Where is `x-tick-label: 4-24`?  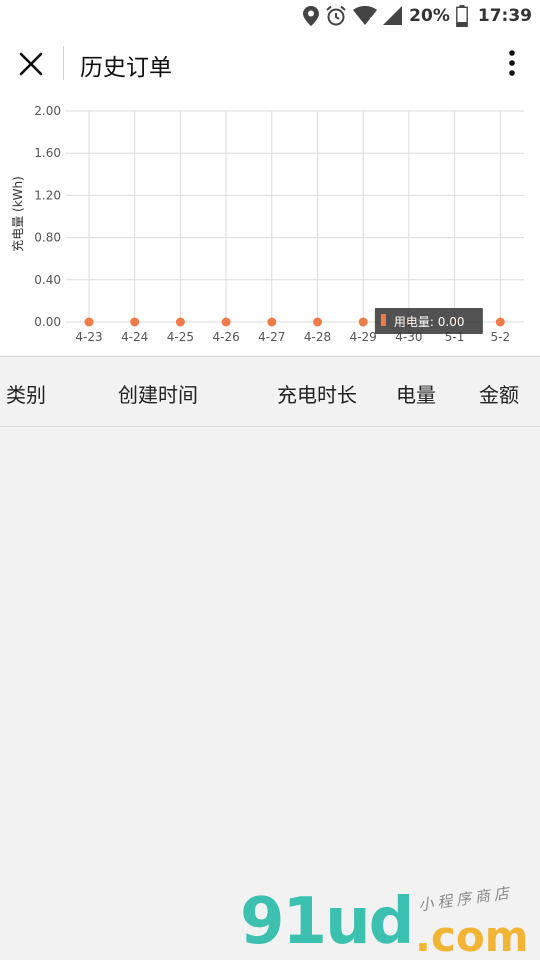
x-tick-label: 4-24 is located at coordinates (134, 337).